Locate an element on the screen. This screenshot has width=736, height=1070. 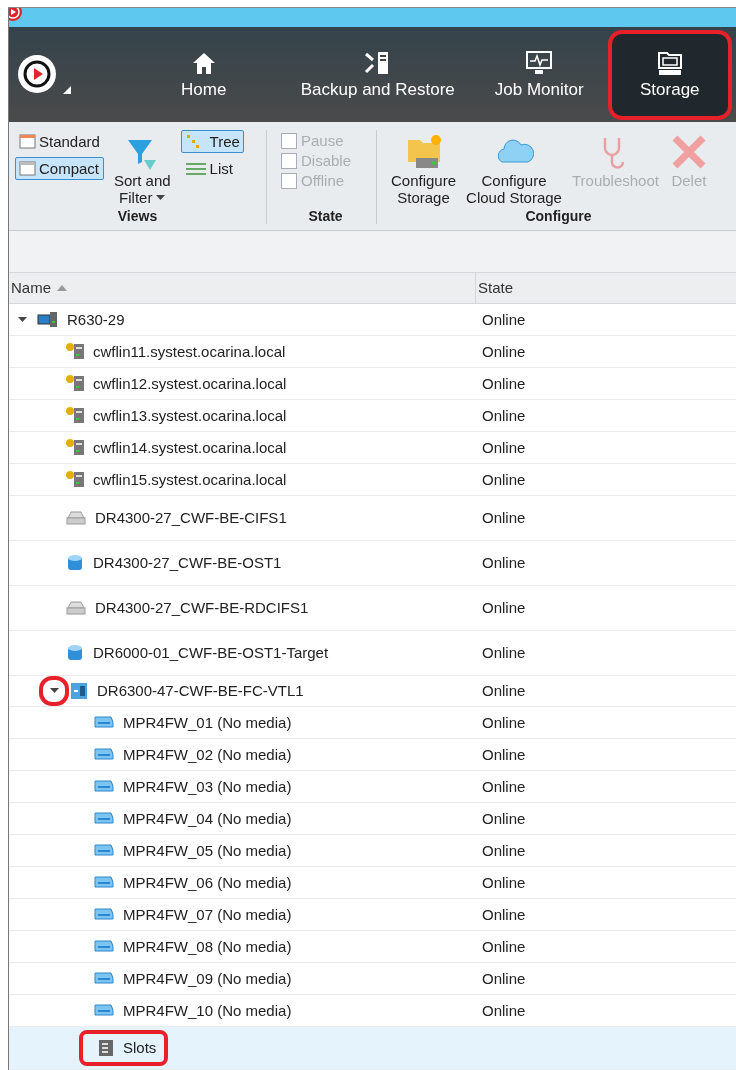
storage-icon is located at coordinates (669, 62).